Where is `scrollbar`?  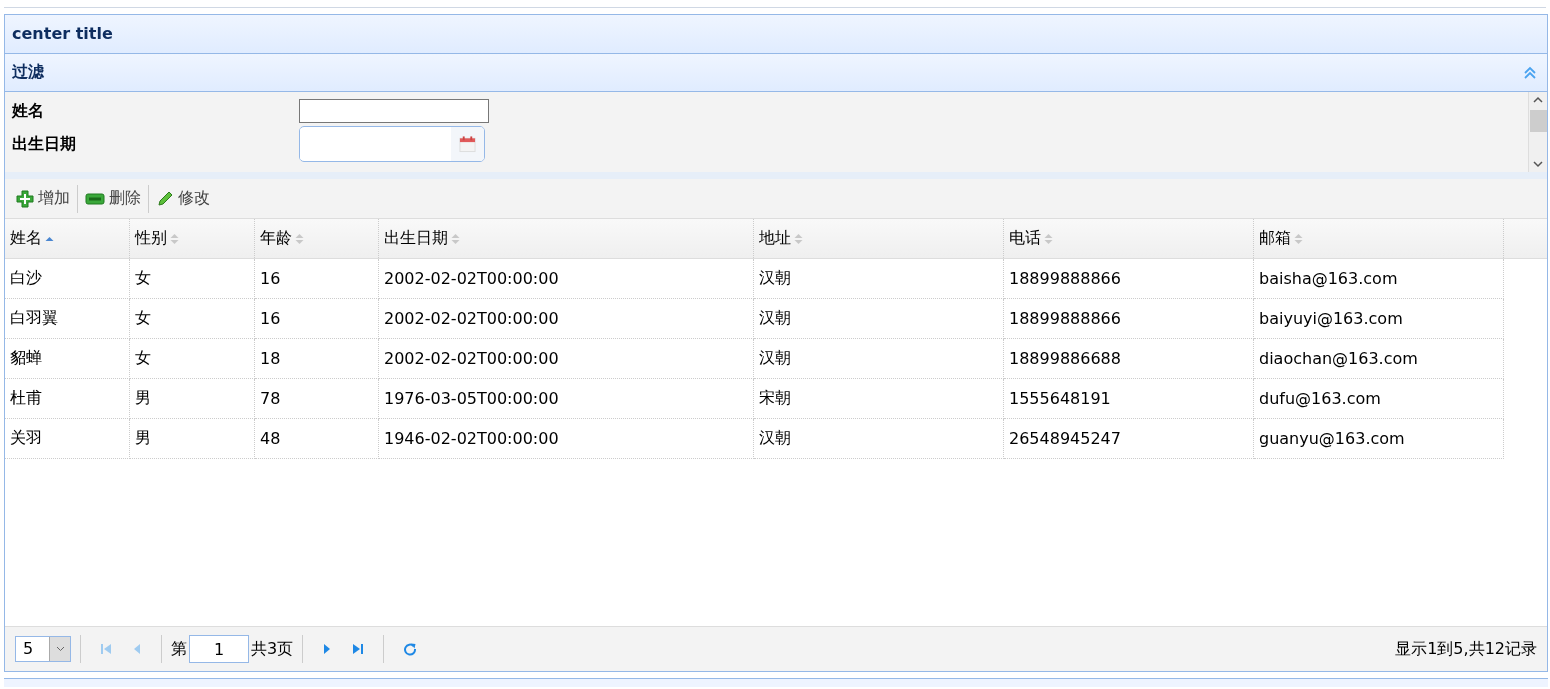
scrollbar is located at coordinates (1537, 132).